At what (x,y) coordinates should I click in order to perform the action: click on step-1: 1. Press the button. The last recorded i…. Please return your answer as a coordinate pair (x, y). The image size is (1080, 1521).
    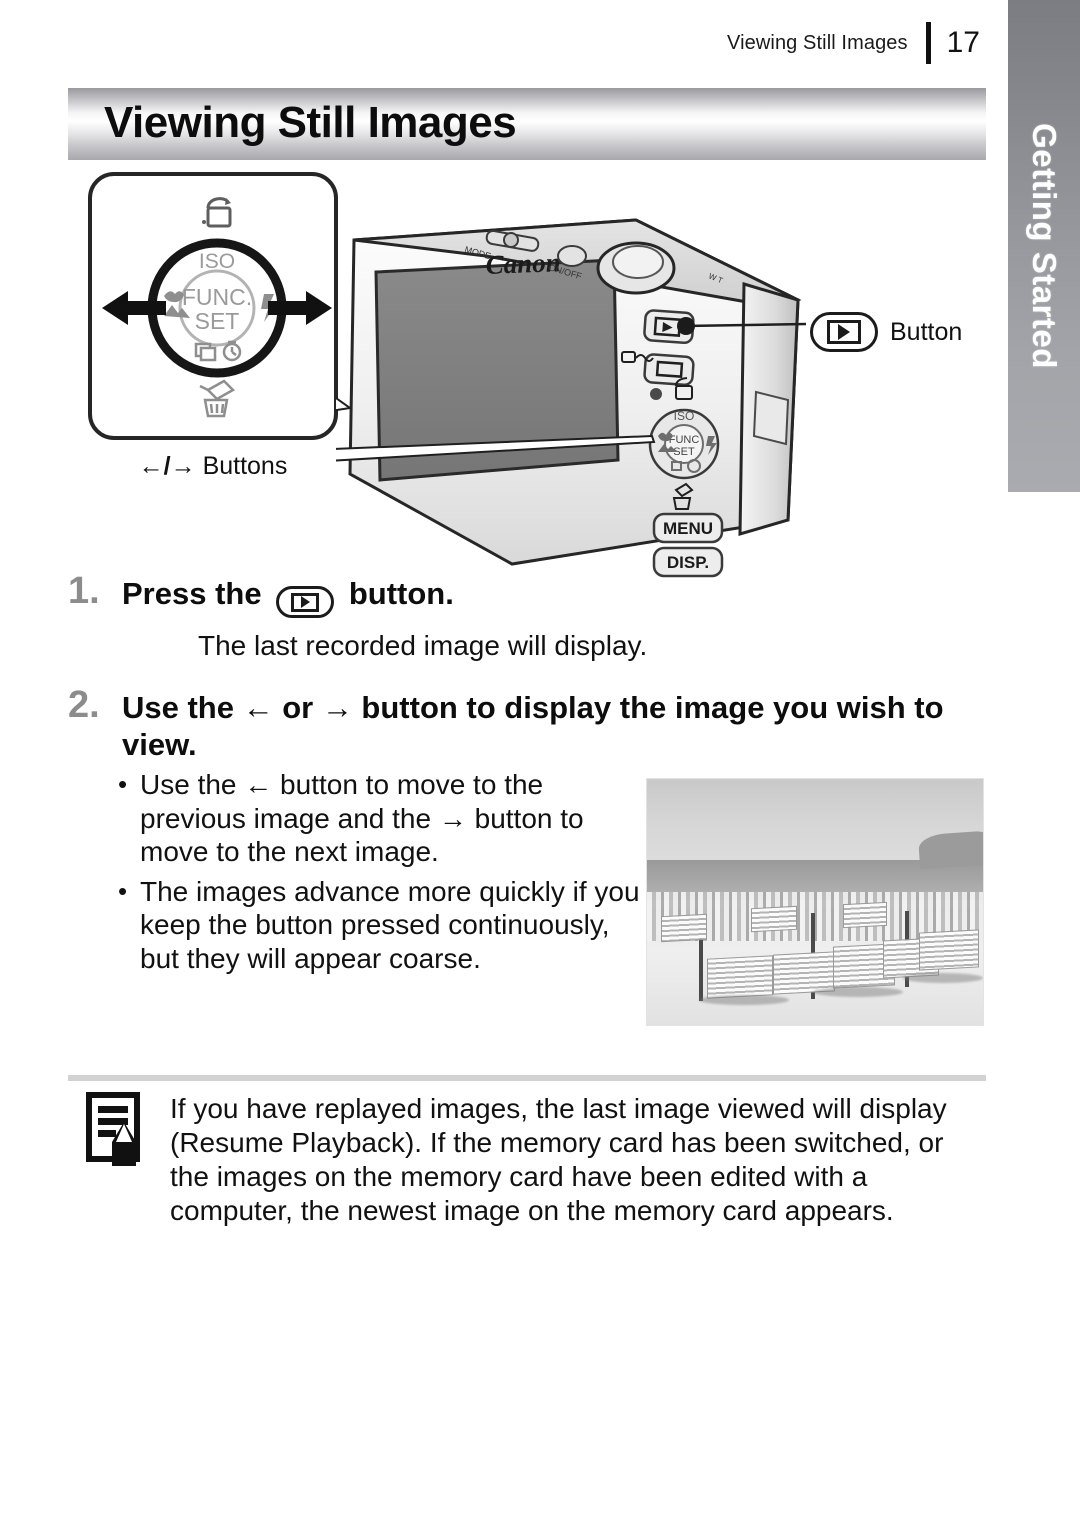
    Looking at the image, I should click on (528, 615).